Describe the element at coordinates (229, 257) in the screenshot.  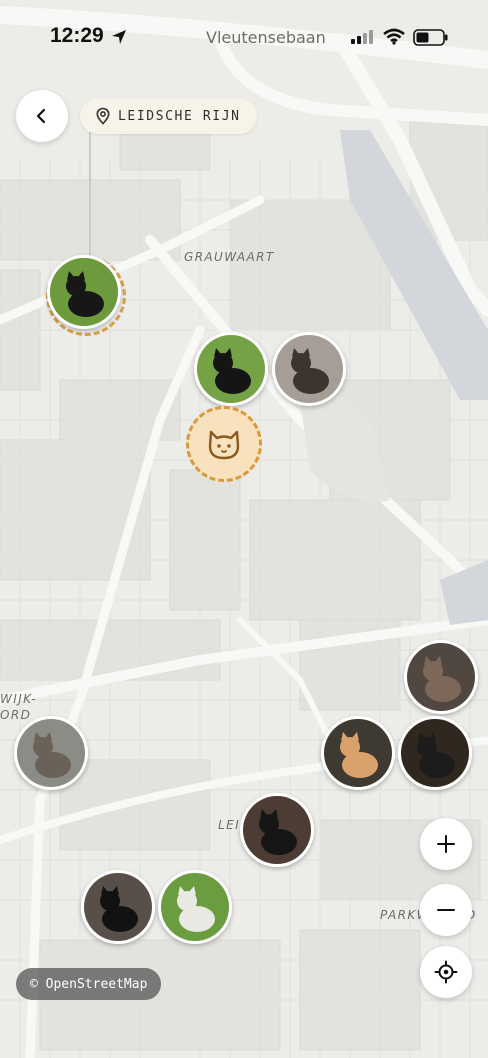
I see `map-label-grauwaart: GRAUWAART` at that location.